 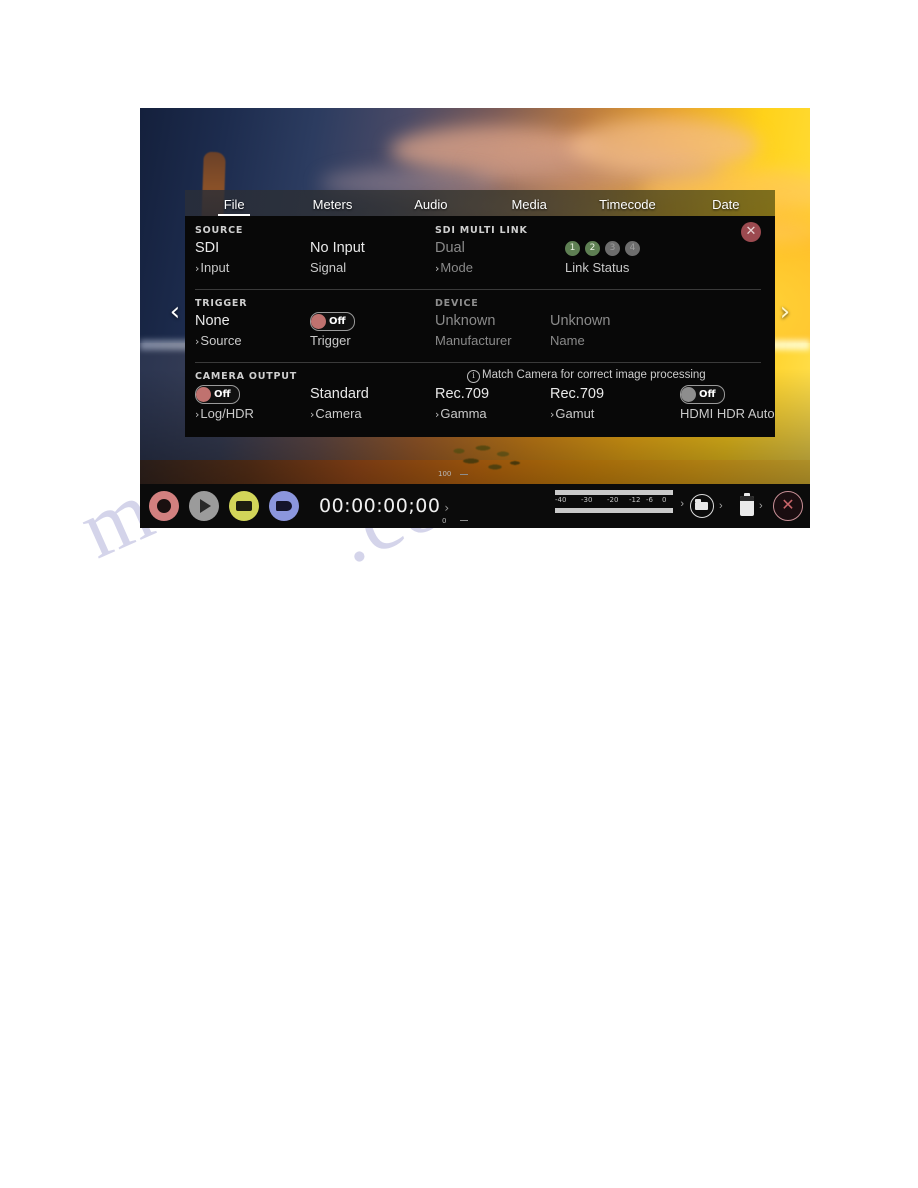 I want to click on toggle-trigger: Off, so click(x=332, y=321).